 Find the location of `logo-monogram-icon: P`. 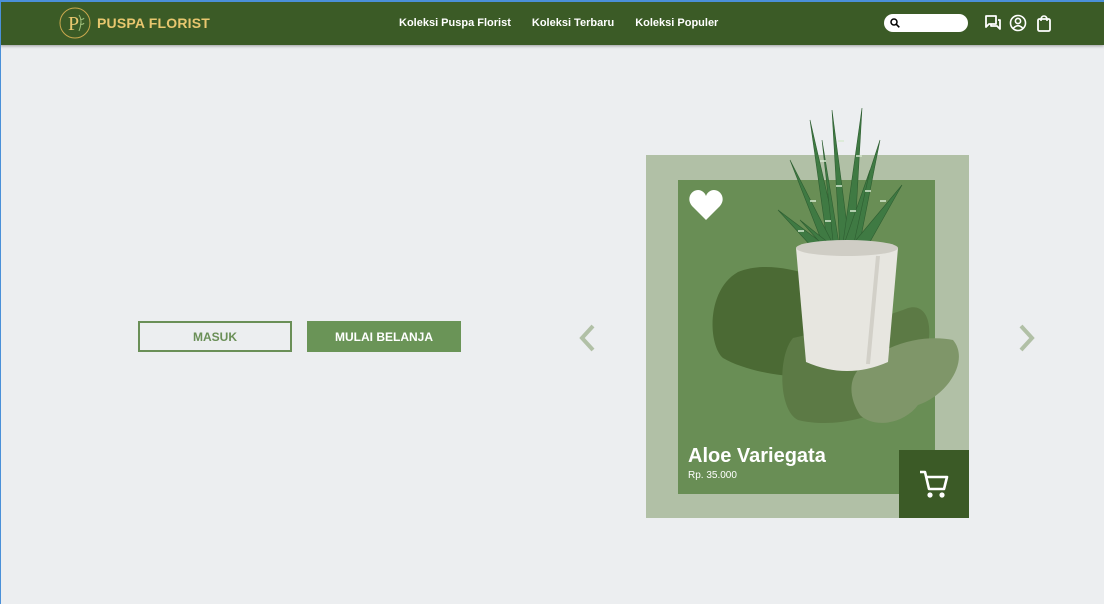

logo-monogram-icon: P is located at coordinates (75, 23).